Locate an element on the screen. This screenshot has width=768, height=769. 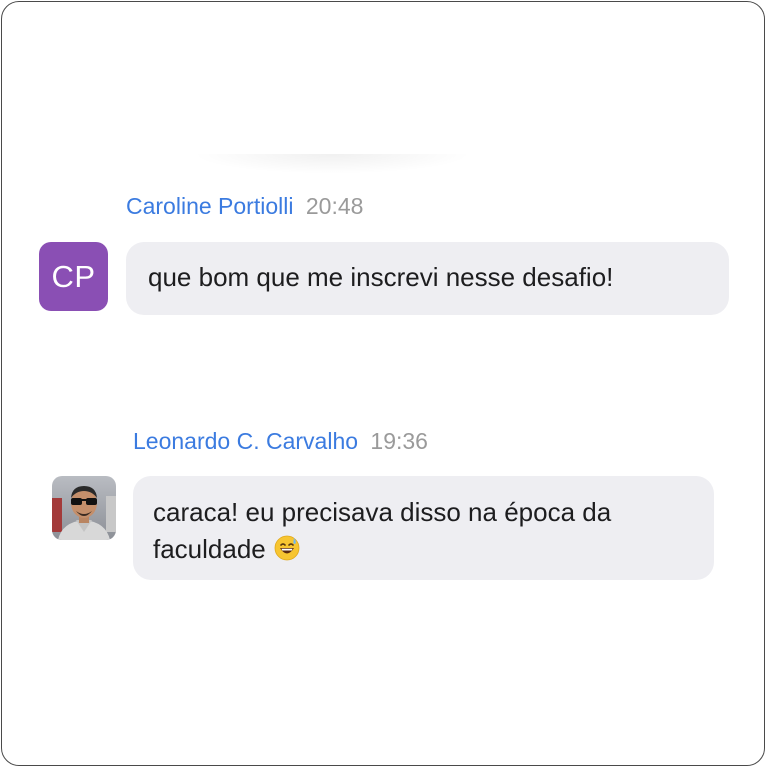
avatar: CP is located at coordinates (73, 276).